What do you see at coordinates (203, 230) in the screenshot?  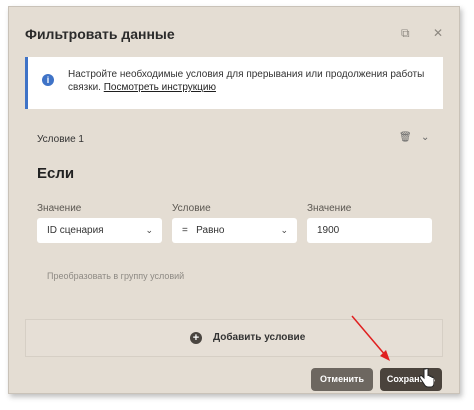 I see `operator-value: = Равно` at bounding box center [203, 230].